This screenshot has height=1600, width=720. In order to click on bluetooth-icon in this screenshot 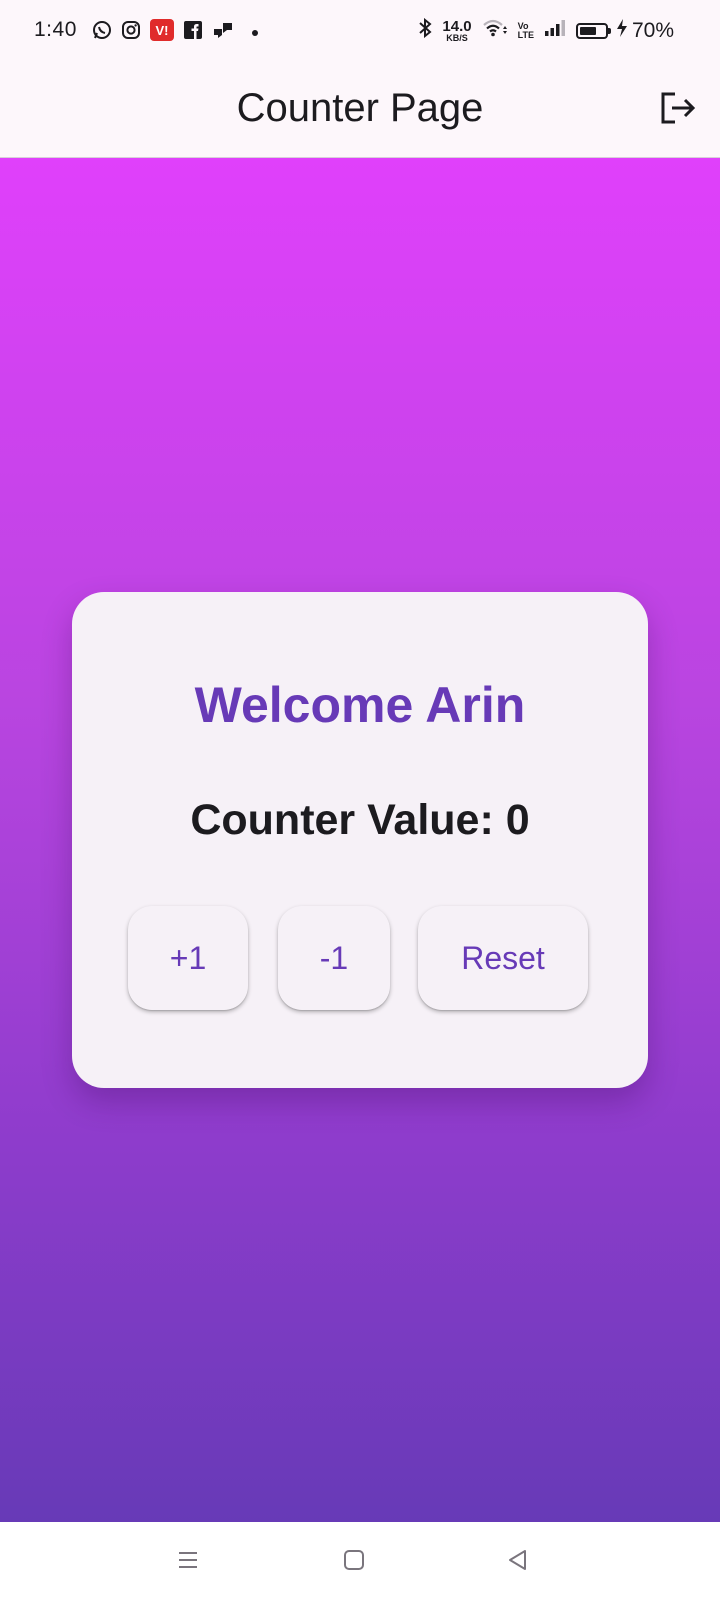, I will do `click(425, 30)`.